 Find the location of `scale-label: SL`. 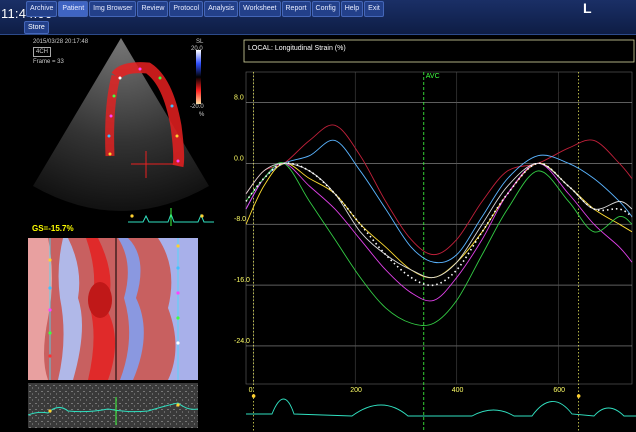

scale-label: SL is located at coordinates (200, 42).